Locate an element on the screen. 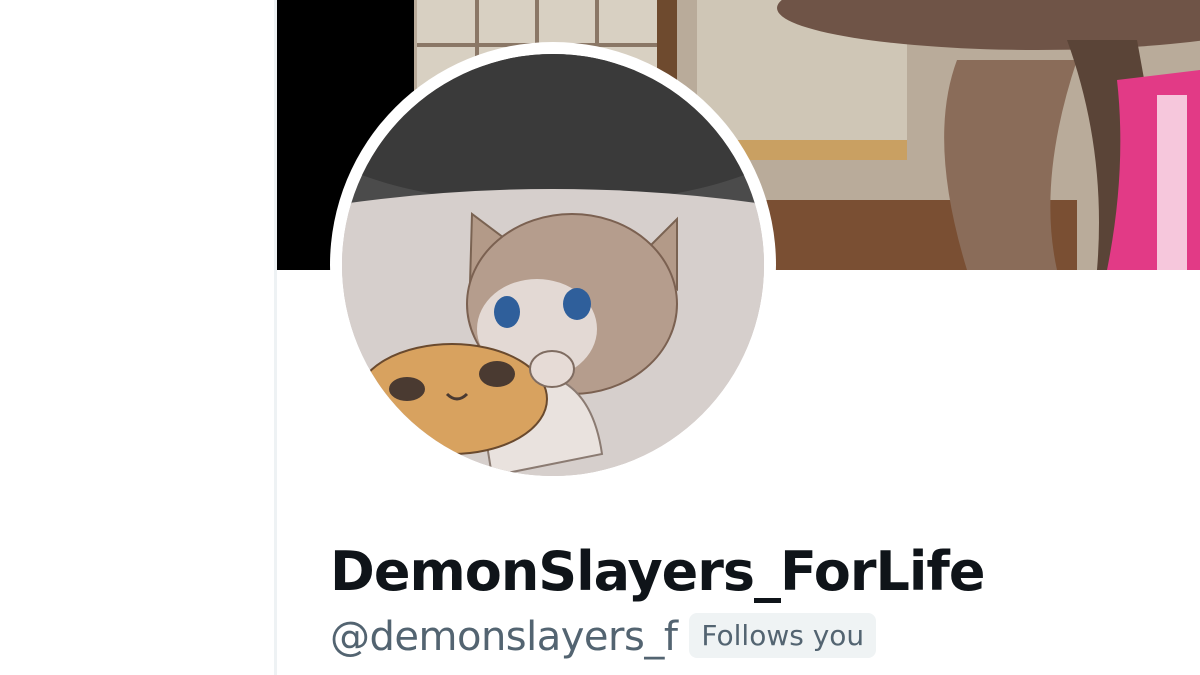 Image resolution: width=1200 pixels, height=675 pixels. display-name: DemonSlayers_ForLife is located at coordinates (657, 571).